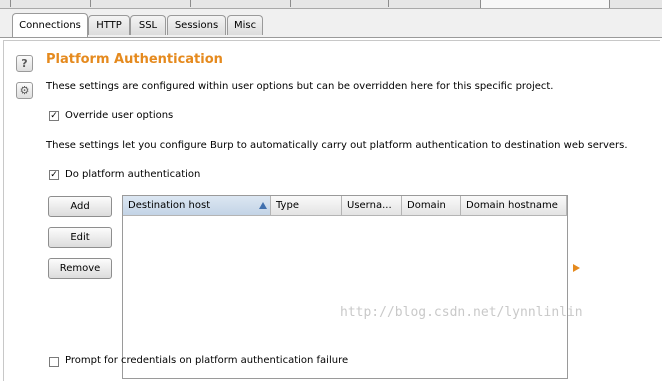 This screenshot has width=662, height=381. What do you see at coordinates (119, 115) in the screenshot?
I see `override-user-options-label: Override user options` at bounding box center [119, 115].